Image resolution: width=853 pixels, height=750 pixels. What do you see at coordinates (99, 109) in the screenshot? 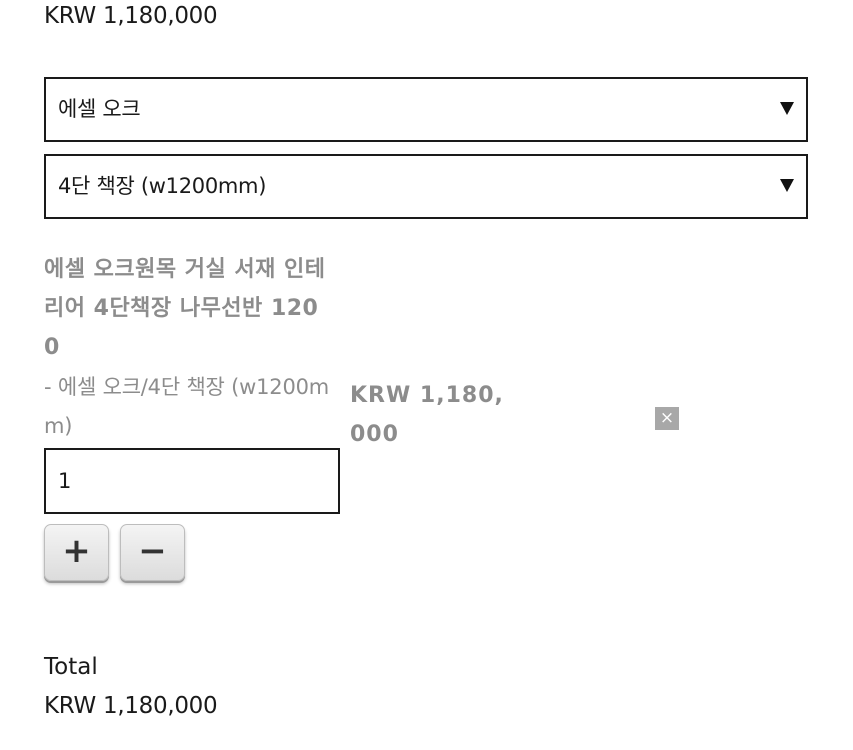
I see `color-option-selected-value: 에셀 오크` at bounding box center [99, 109].